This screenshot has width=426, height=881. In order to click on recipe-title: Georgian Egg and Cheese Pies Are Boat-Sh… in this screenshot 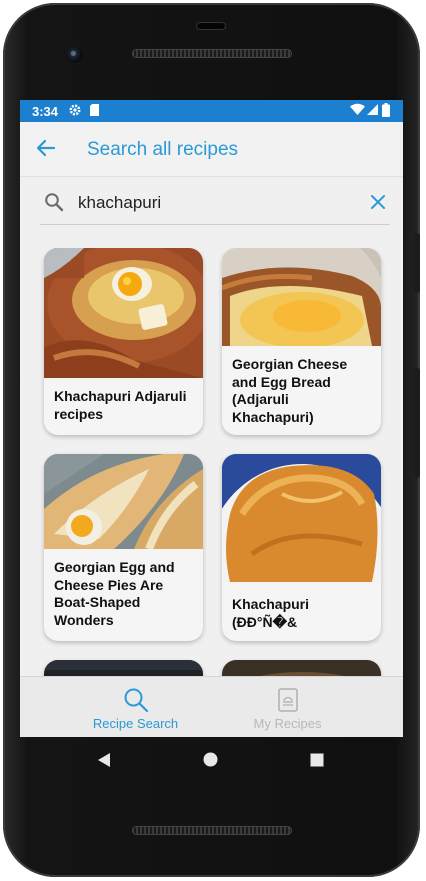, I will do `click(114, 593)`.